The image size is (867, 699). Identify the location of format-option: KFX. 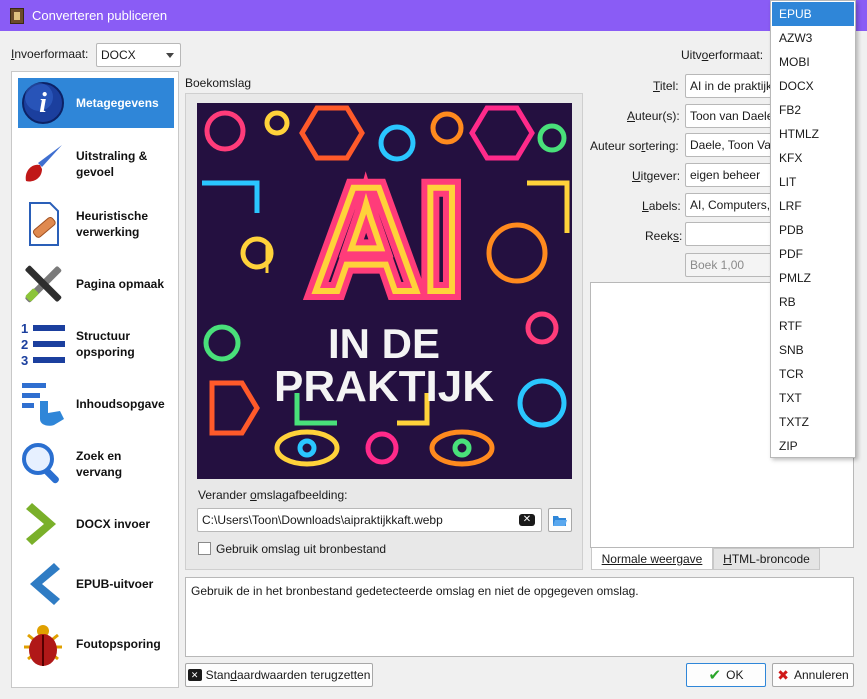
(813, 158).